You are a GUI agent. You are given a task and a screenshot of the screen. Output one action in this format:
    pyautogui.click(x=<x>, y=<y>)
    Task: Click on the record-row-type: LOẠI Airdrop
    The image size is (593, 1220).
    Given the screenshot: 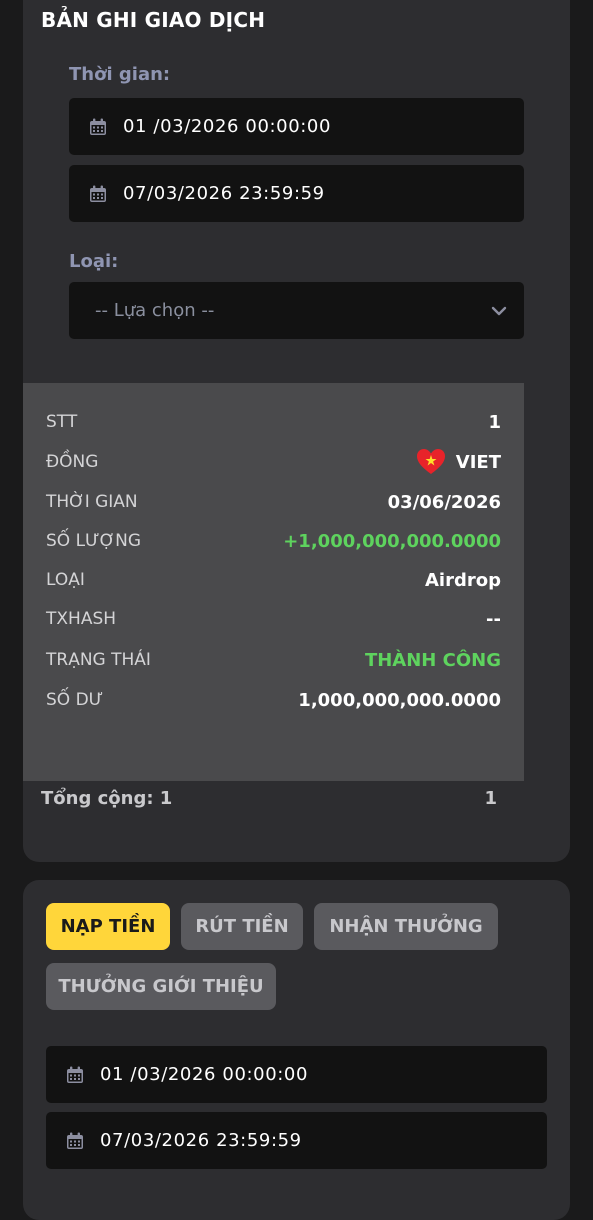 What is the action you would take?
    pyautogui.click(x=273, y=580)
    